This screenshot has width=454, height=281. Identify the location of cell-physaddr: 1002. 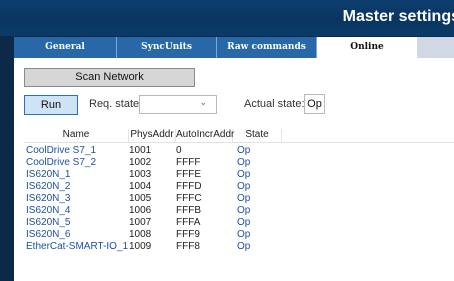
(140, 162).